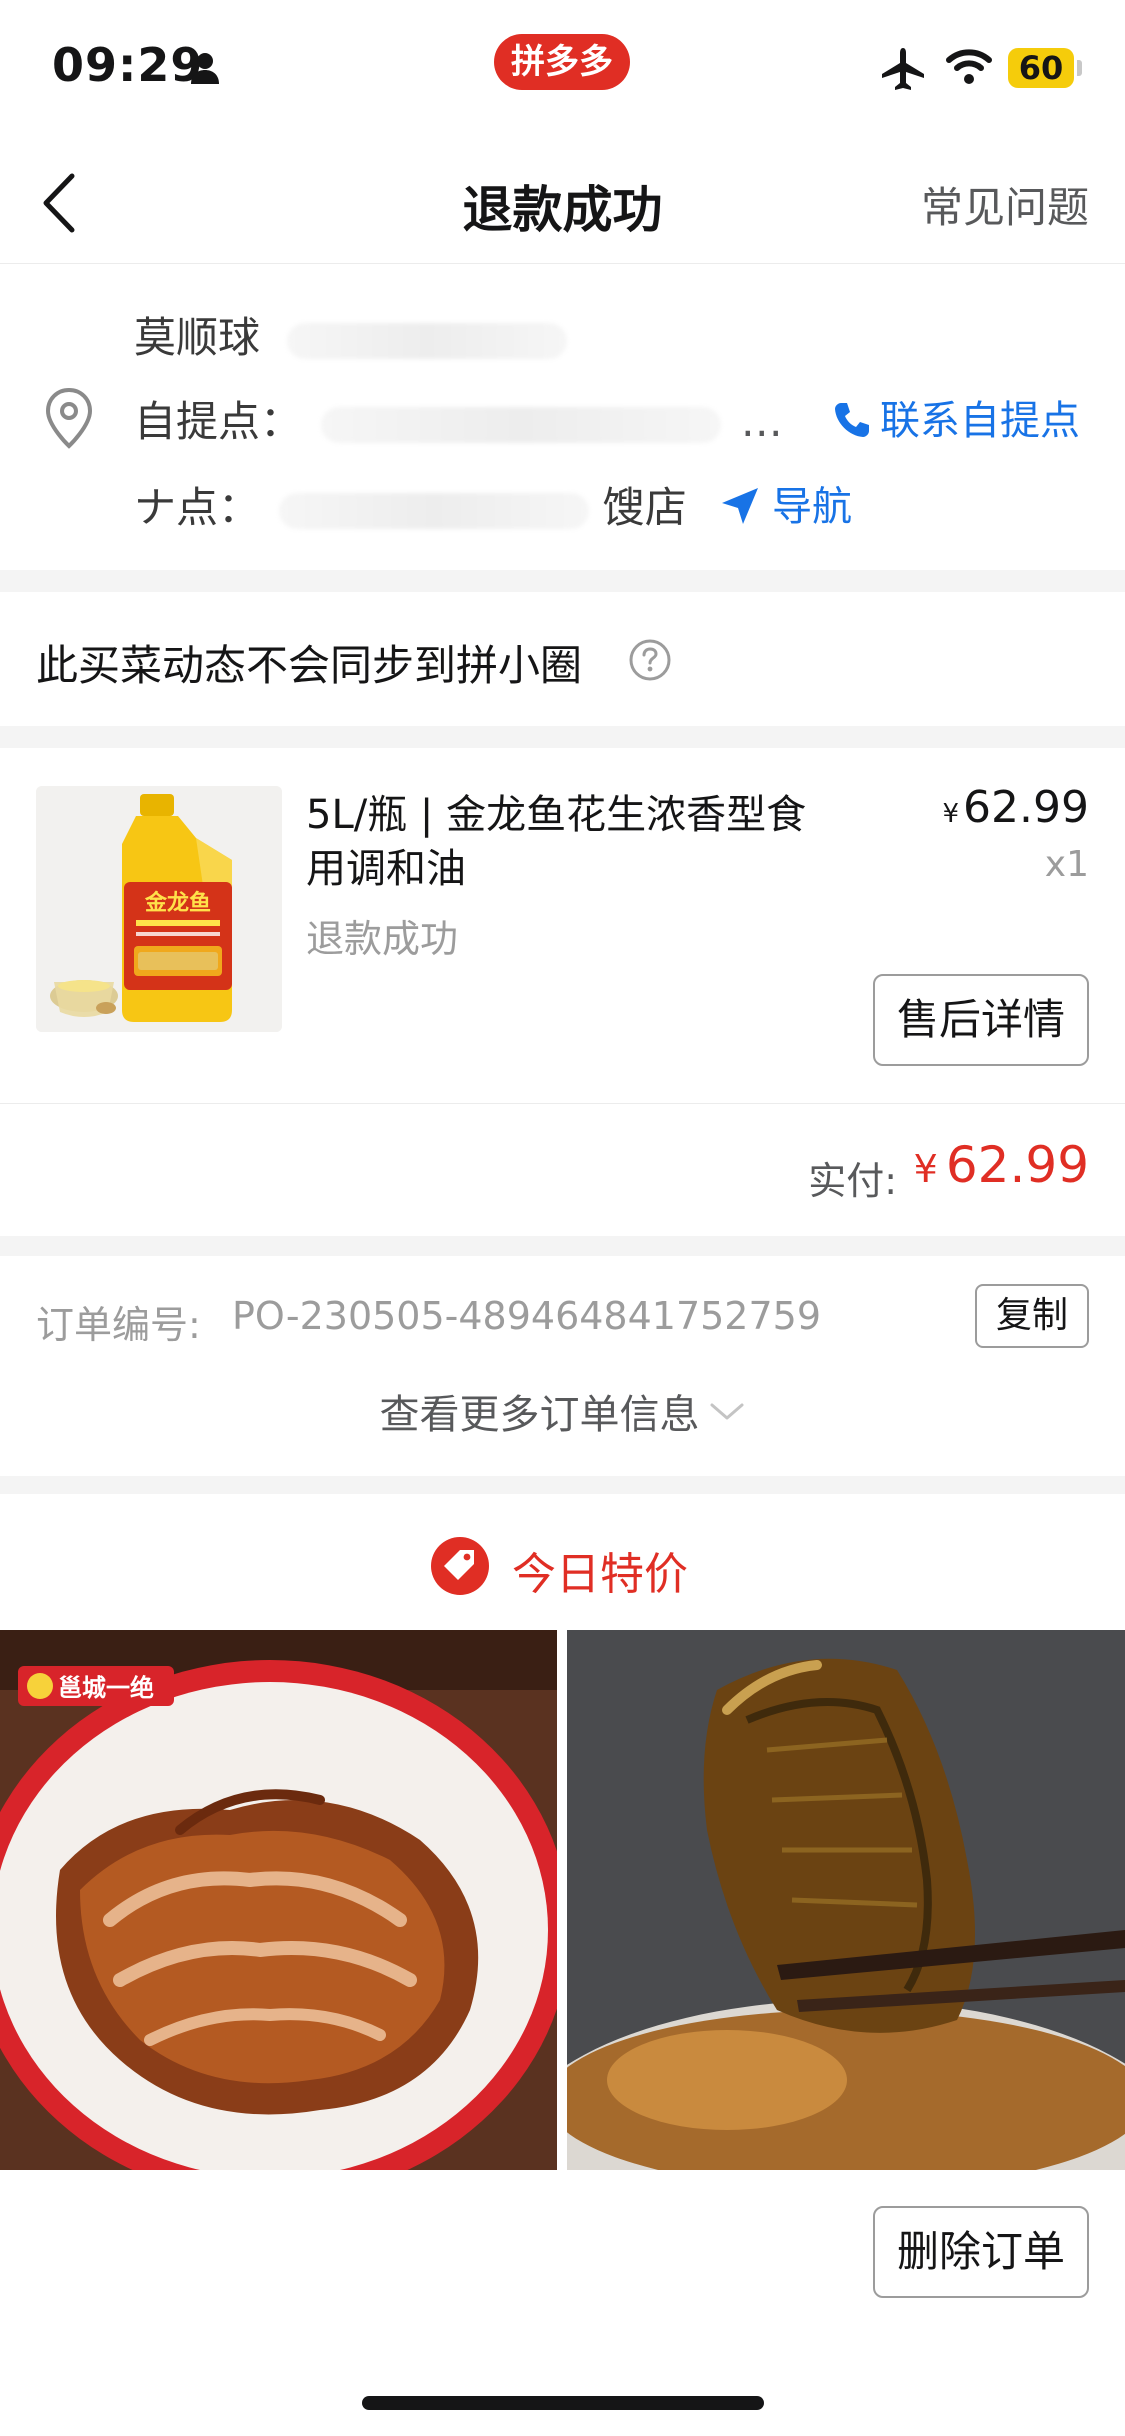 The width and height of the screenshot is (1125, 2436). What do you see at coordinates (969, 66) in the screenshot?
I see `wifi-icon` at bounding box center [969, 66].